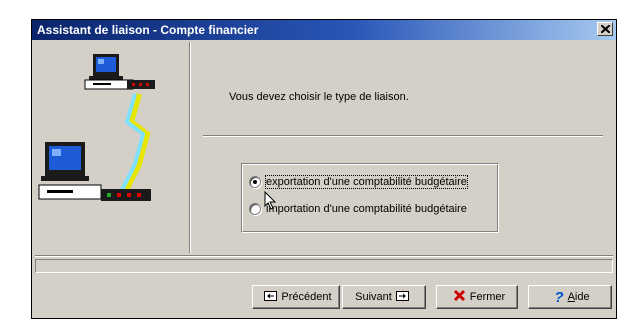 The image size is (629, 322). I want to click on vertical-separator, so click(190, 147).